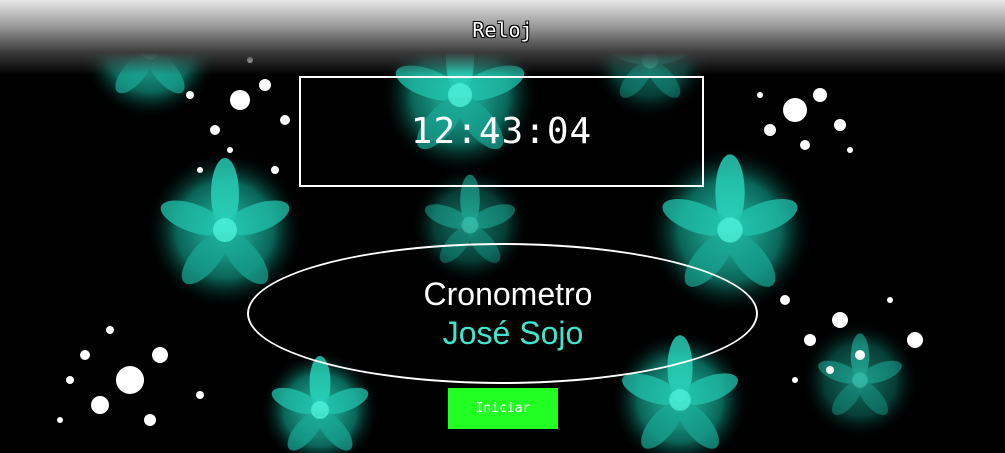  Describe the element at coordinates (508, 294) in the screenshot. I see `stopwatch-label: Cronometro` at that location.